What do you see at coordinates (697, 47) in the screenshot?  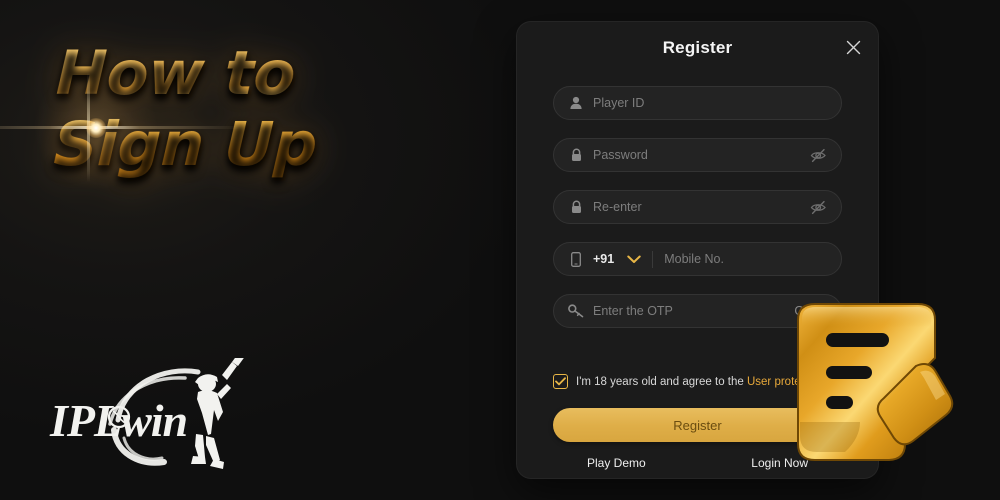 I see `modal-title: Register` at bounding box center [697, 47].